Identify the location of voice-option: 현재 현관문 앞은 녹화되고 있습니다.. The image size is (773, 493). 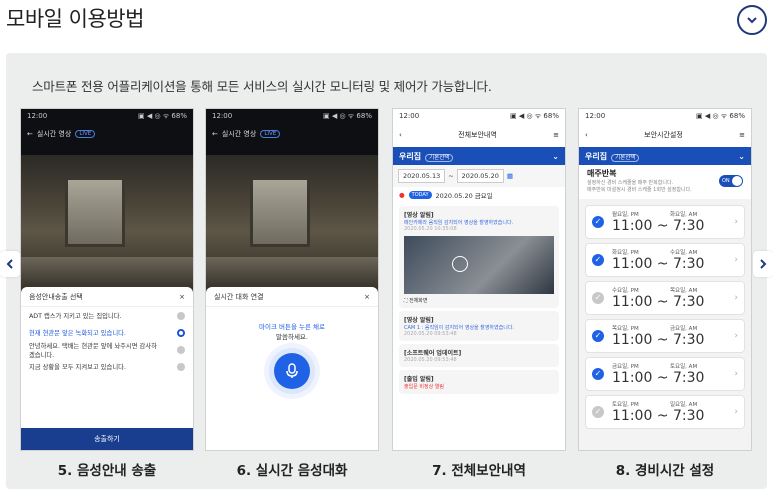
(107, 332).